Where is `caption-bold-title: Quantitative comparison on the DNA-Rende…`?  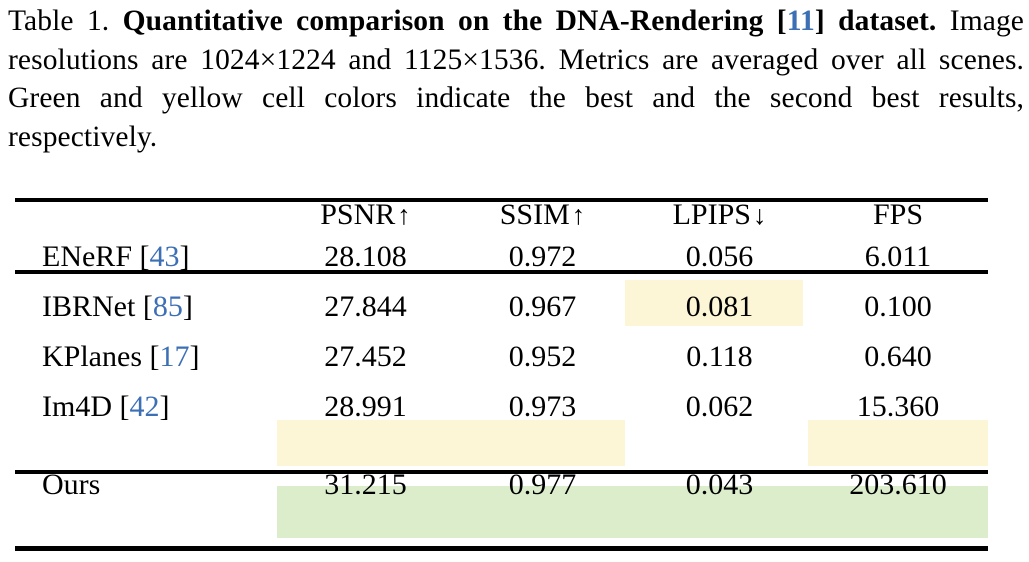
caption-bold-title: Quantitative comparison on the DNA-Rende… is located at coordinates (443, 21).